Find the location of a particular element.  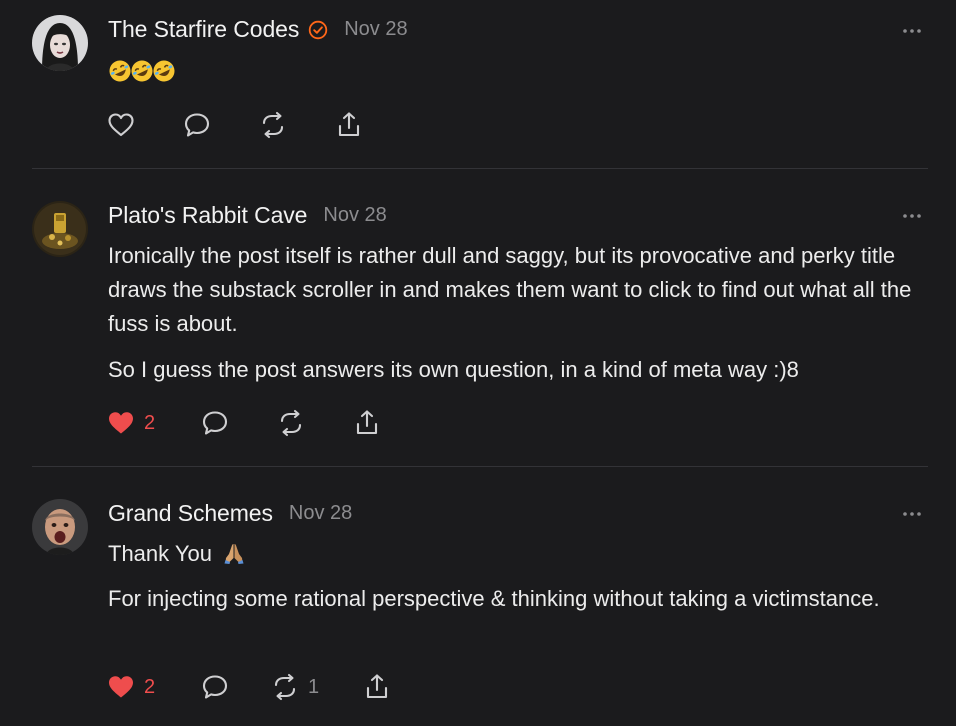

comment-paragraph: Thank You is located at coordinates (513, 554).